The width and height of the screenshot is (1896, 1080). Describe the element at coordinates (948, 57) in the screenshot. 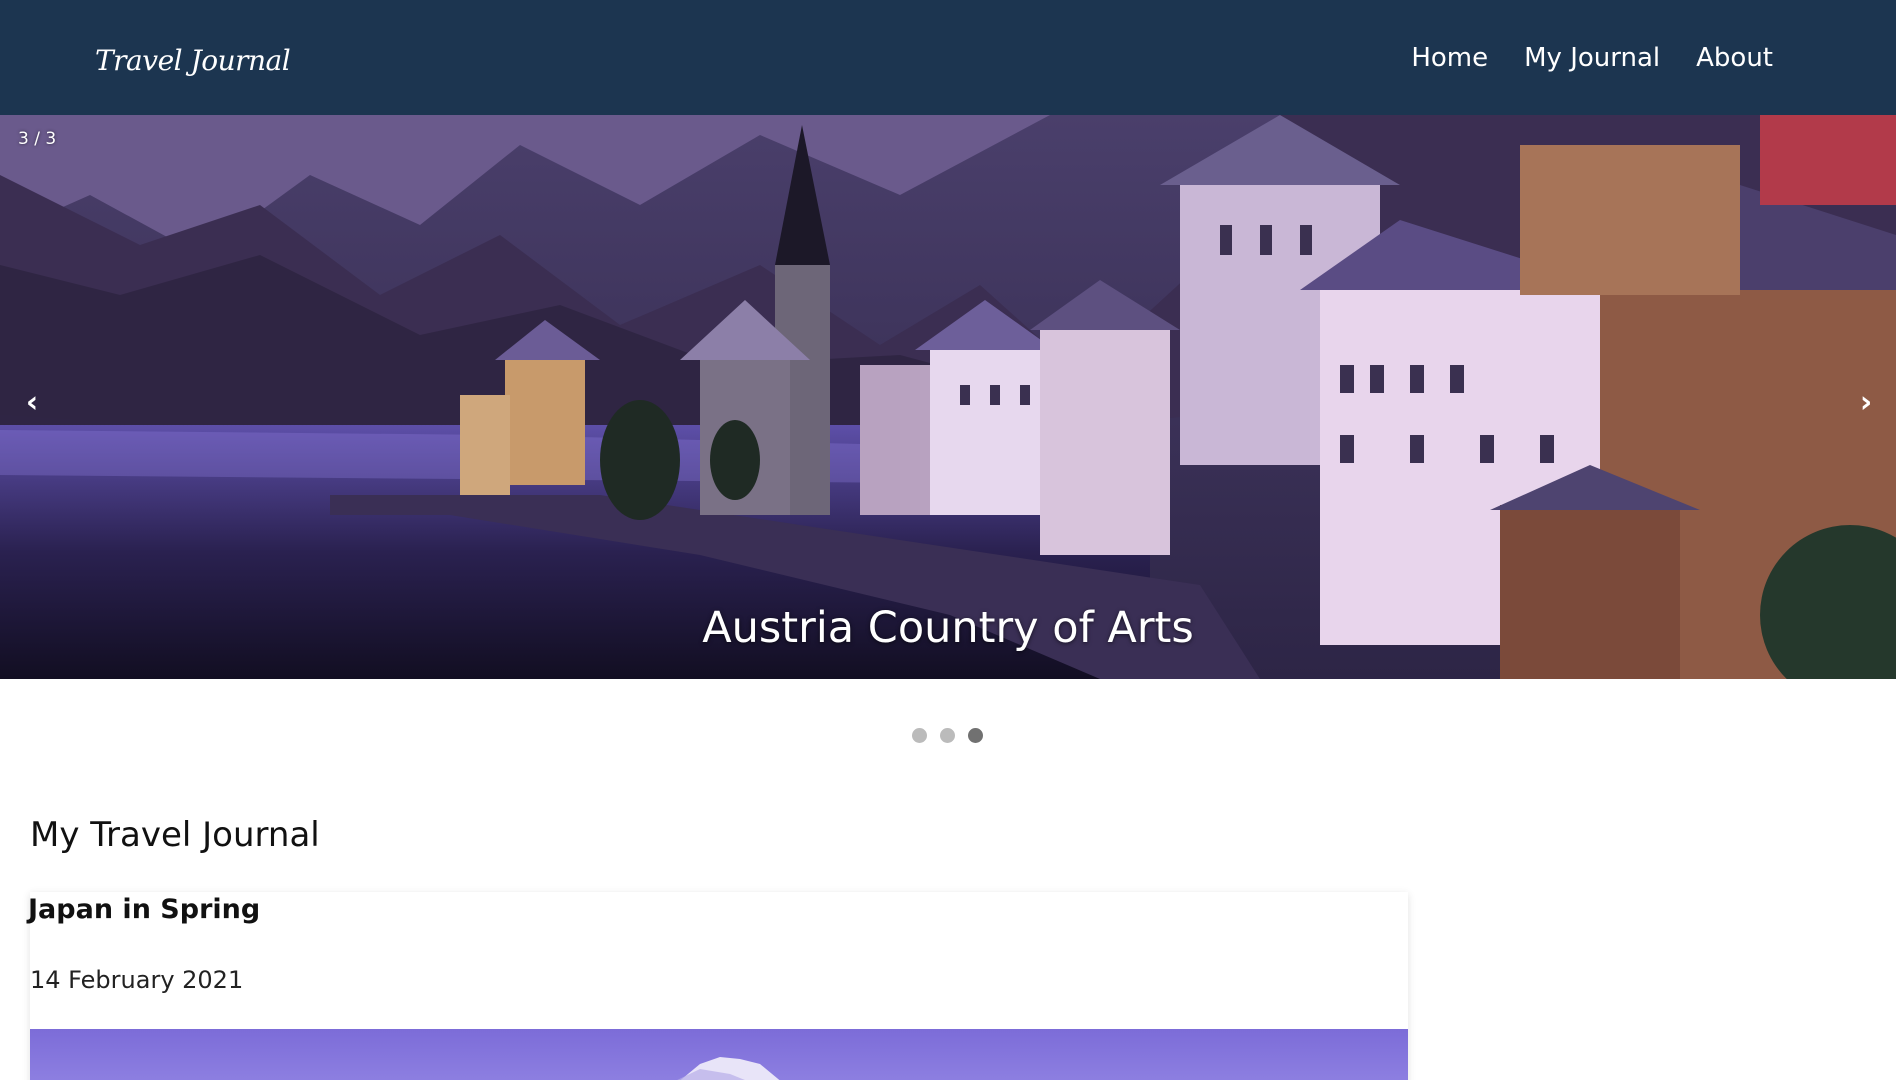

I see `navbar: Travel Journal Home My Journal About` at that location.